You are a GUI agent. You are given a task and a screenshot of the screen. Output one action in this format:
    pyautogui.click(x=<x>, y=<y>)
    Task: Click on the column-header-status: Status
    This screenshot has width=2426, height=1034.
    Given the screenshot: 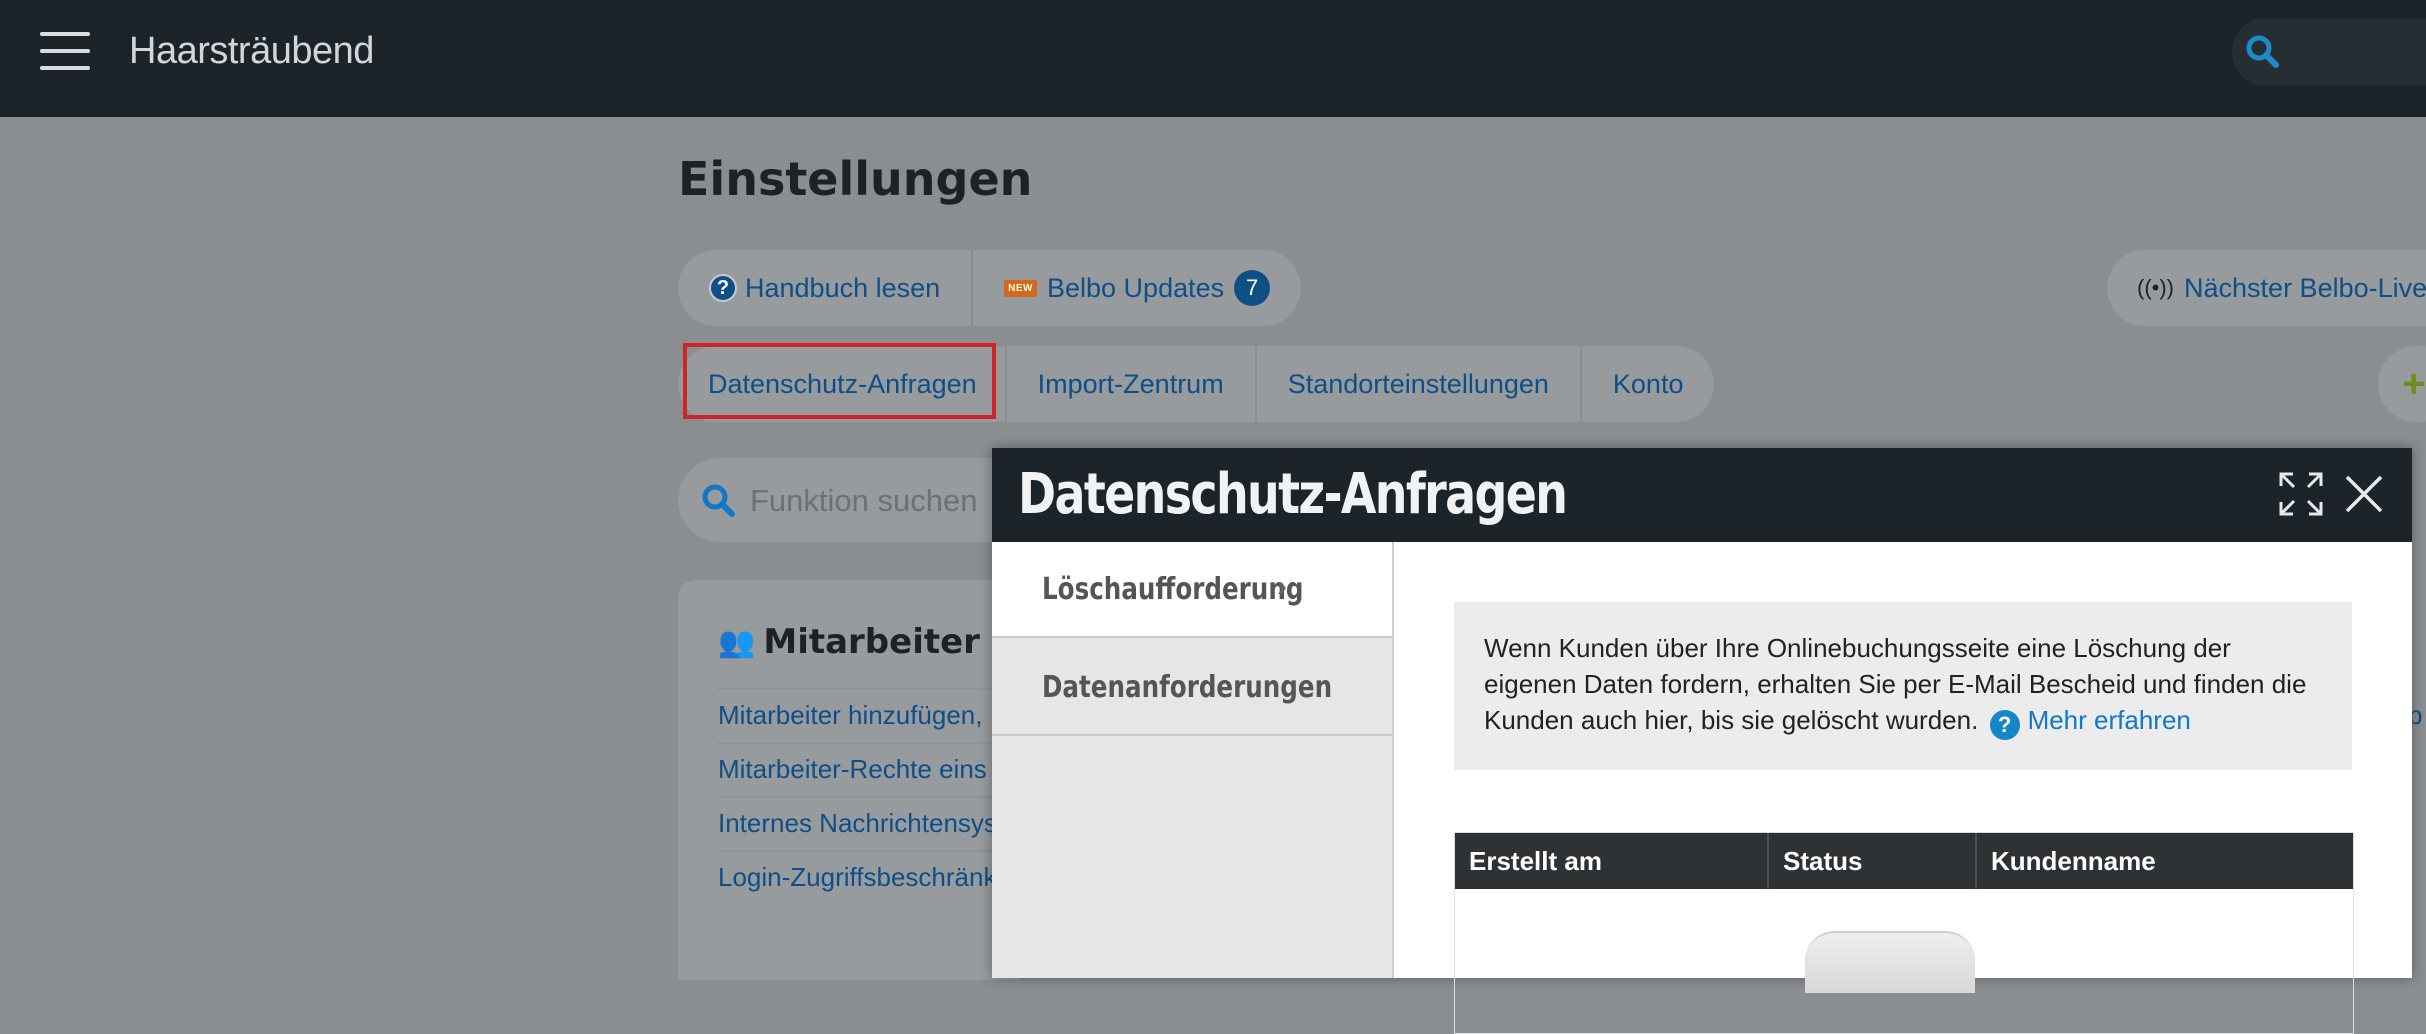 What is the action you would take?
    pyautogui.click(x=1873, y=861)
    